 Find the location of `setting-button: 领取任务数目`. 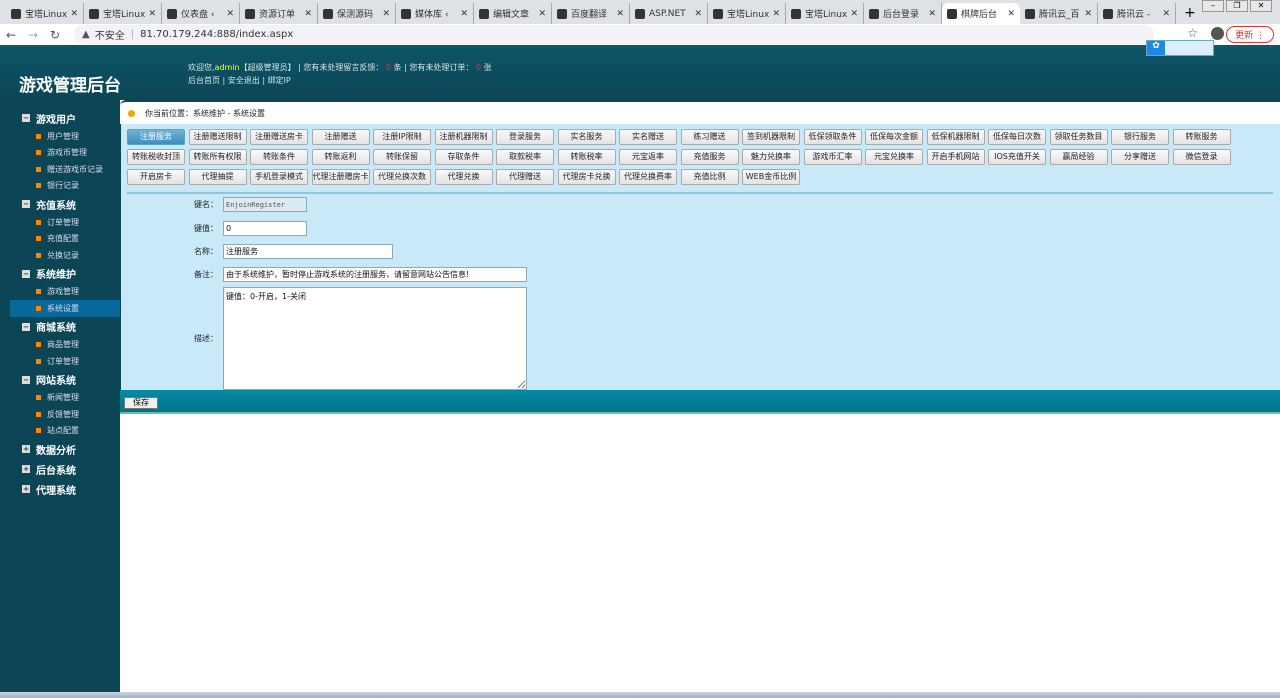

setting-button: 领取任务数目 is located at coordinates (1078, 137).